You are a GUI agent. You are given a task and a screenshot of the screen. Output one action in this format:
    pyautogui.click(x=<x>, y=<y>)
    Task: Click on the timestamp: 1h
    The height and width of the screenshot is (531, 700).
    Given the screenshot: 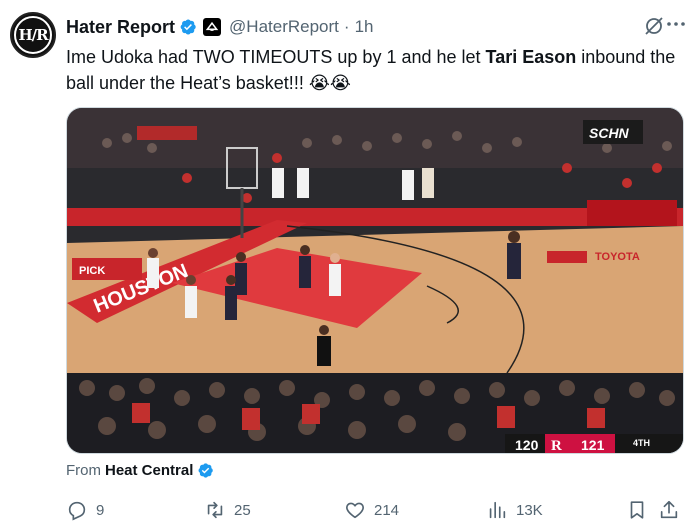 What is the action you would take?
    pyautogui.click(x=364, y=27)
    